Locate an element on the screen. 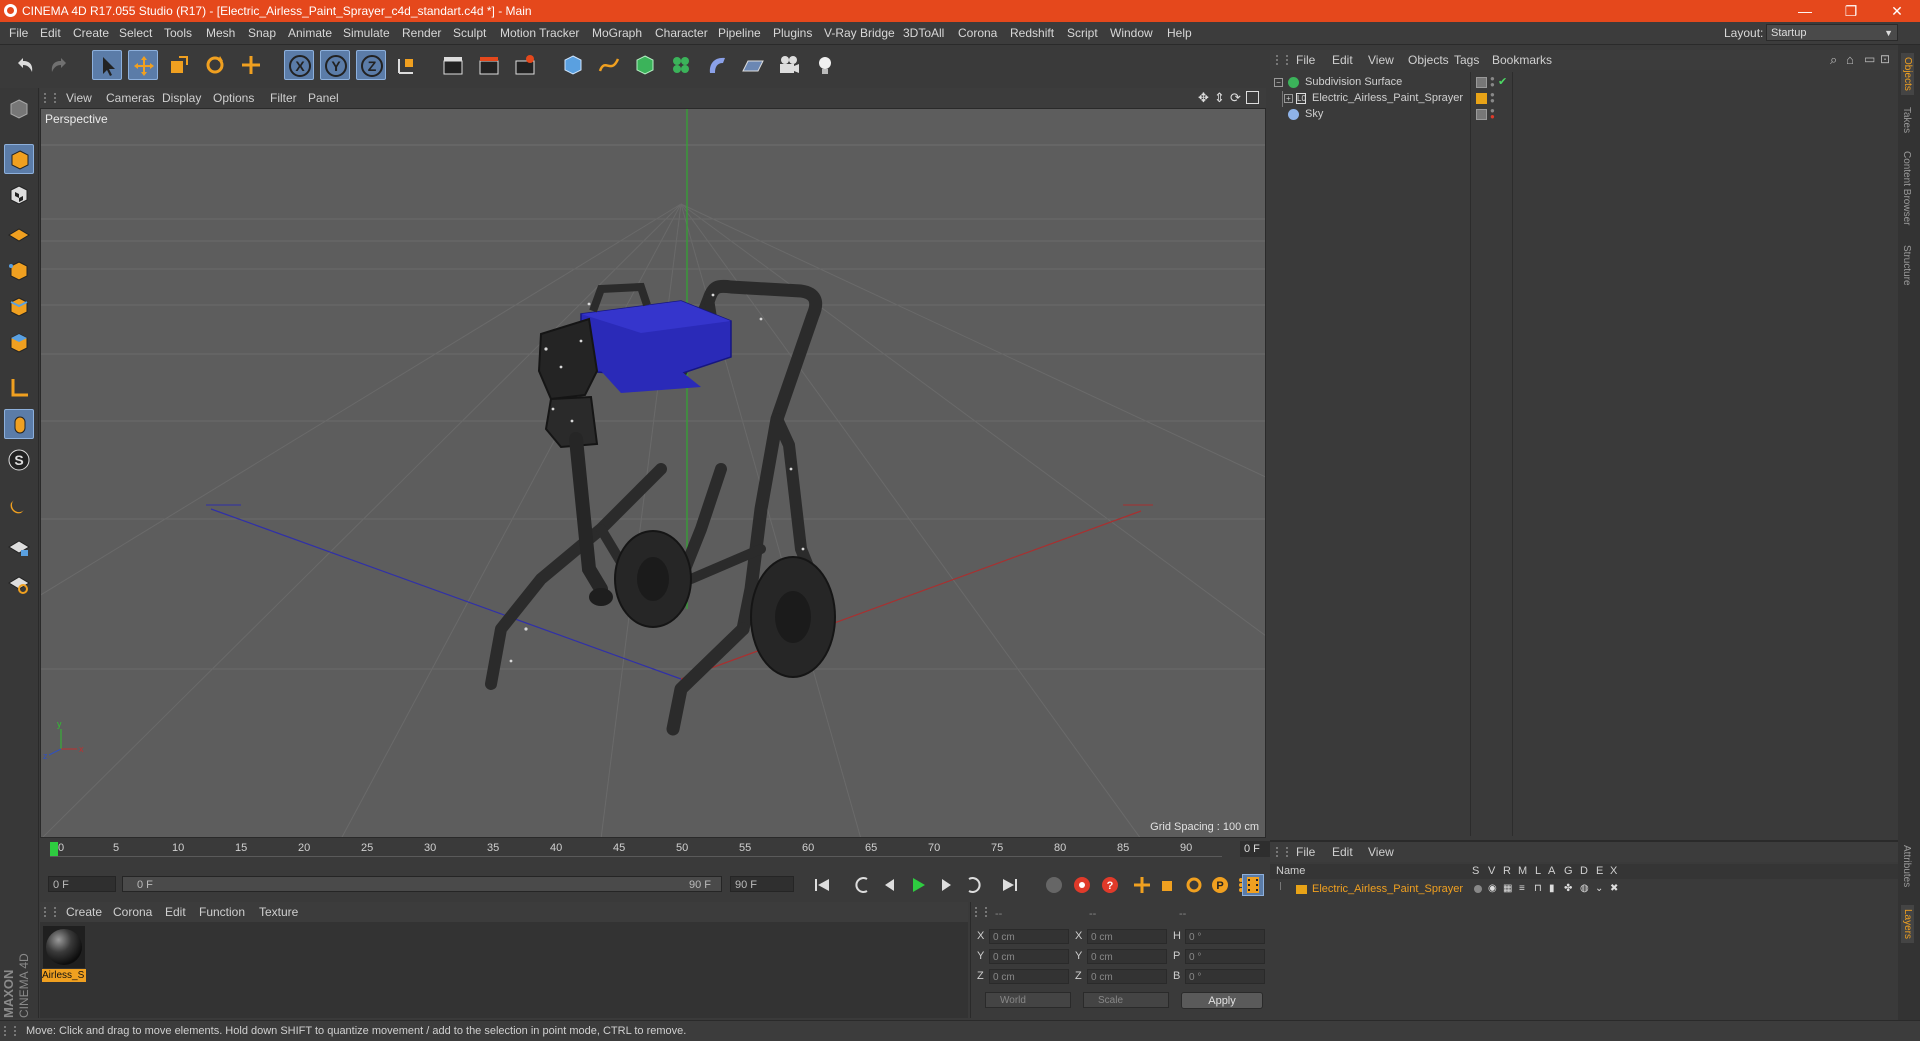  menu-script: Script is located at coordinates (1082, 33).